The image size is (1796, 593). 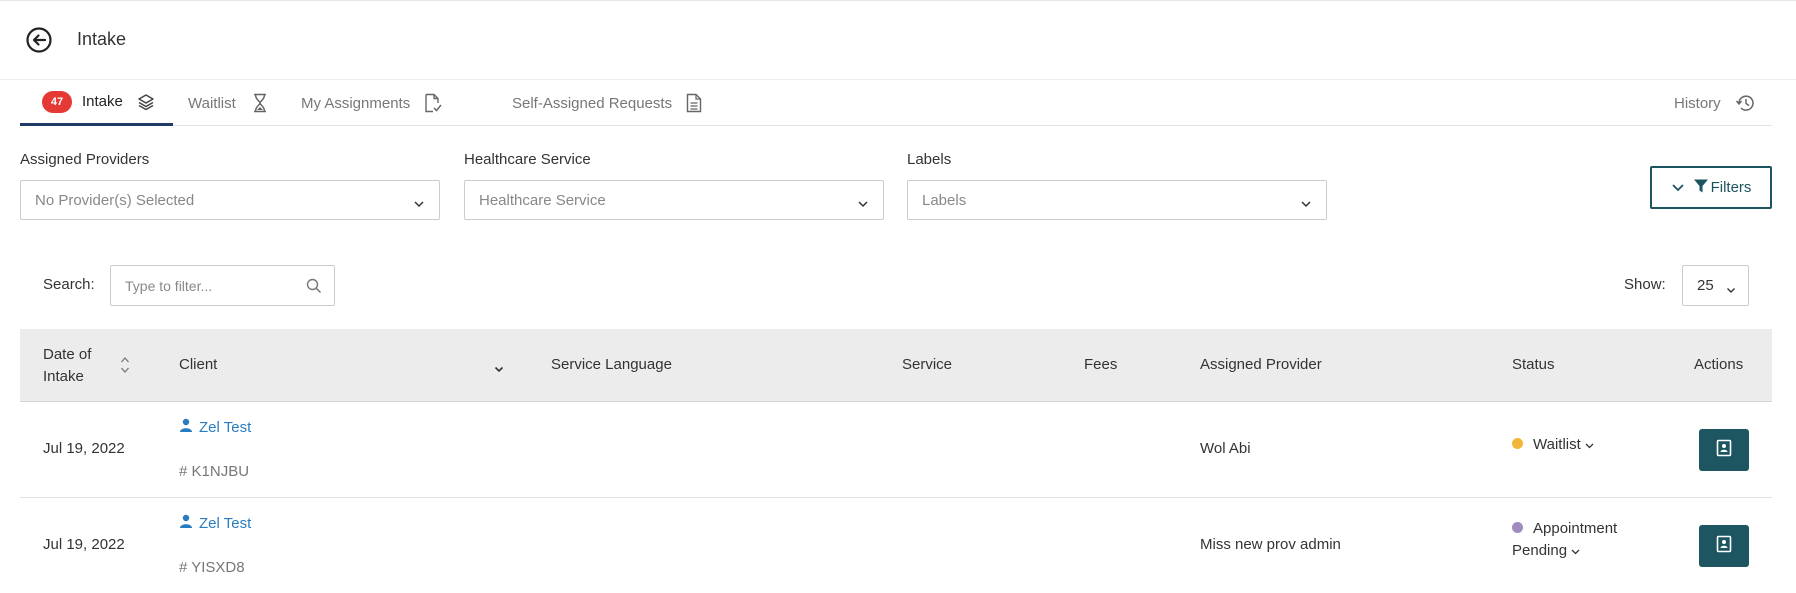 What do you see at coordinates (1101, 364) in the screenshot?
I see `fees-header: Fees` at bounding box center [1101, 364].